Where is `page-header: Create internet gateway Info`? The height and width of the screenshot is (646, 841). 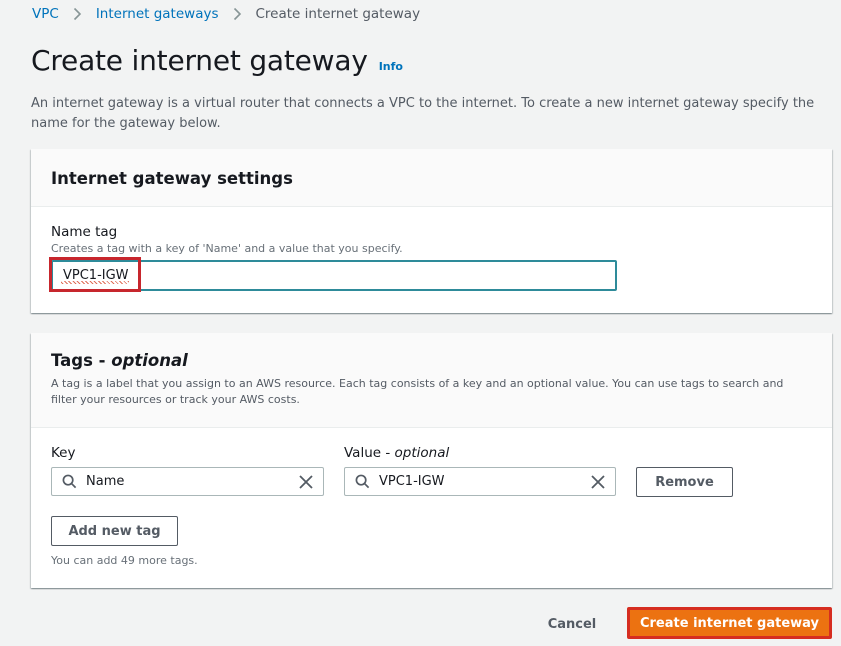
page-header: Create internet gateway Info is located at coordinates (217, 60).